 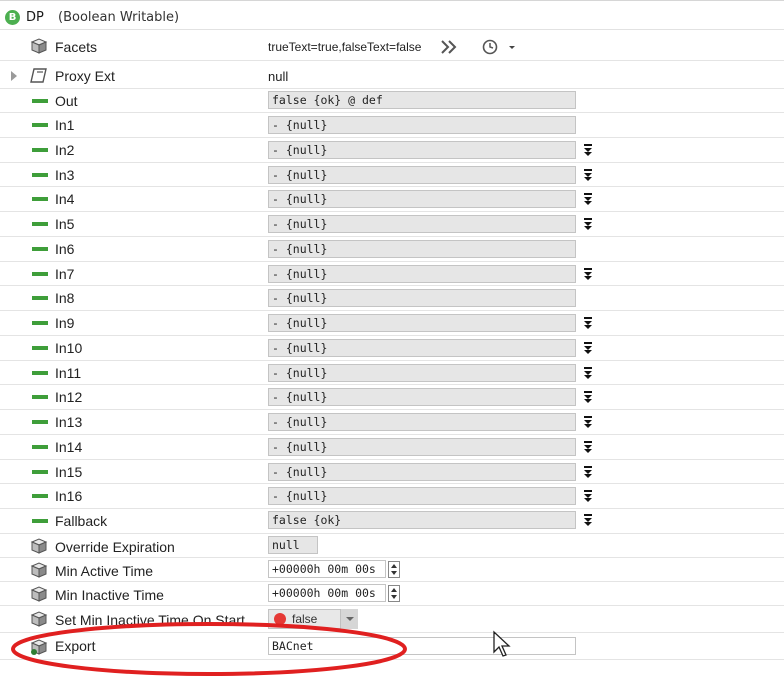 What do you see at coordinates (65, 224) in the screenshot?
I see `input-label: In5` at bounding box center [65, 224].